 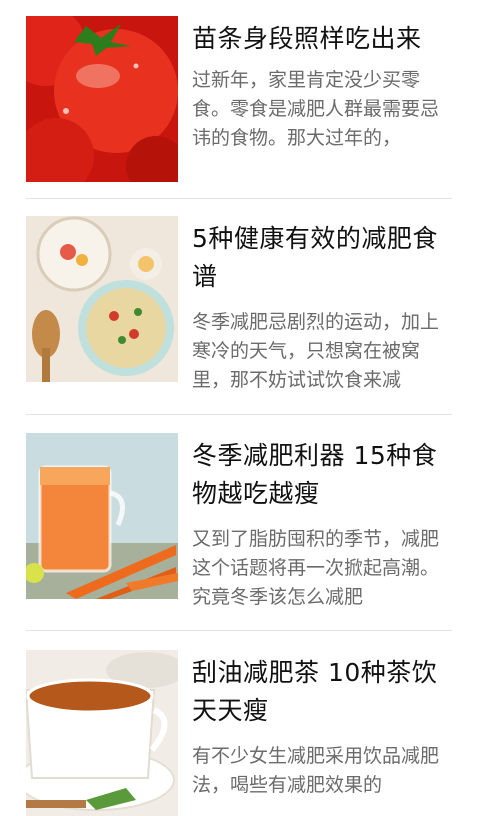 I want to click on article-snippet: 过新年，家里肯定没少买零食。零食是减肥人群最需要忌讳的食物。那大过年的，, so click(x=316, y=109).